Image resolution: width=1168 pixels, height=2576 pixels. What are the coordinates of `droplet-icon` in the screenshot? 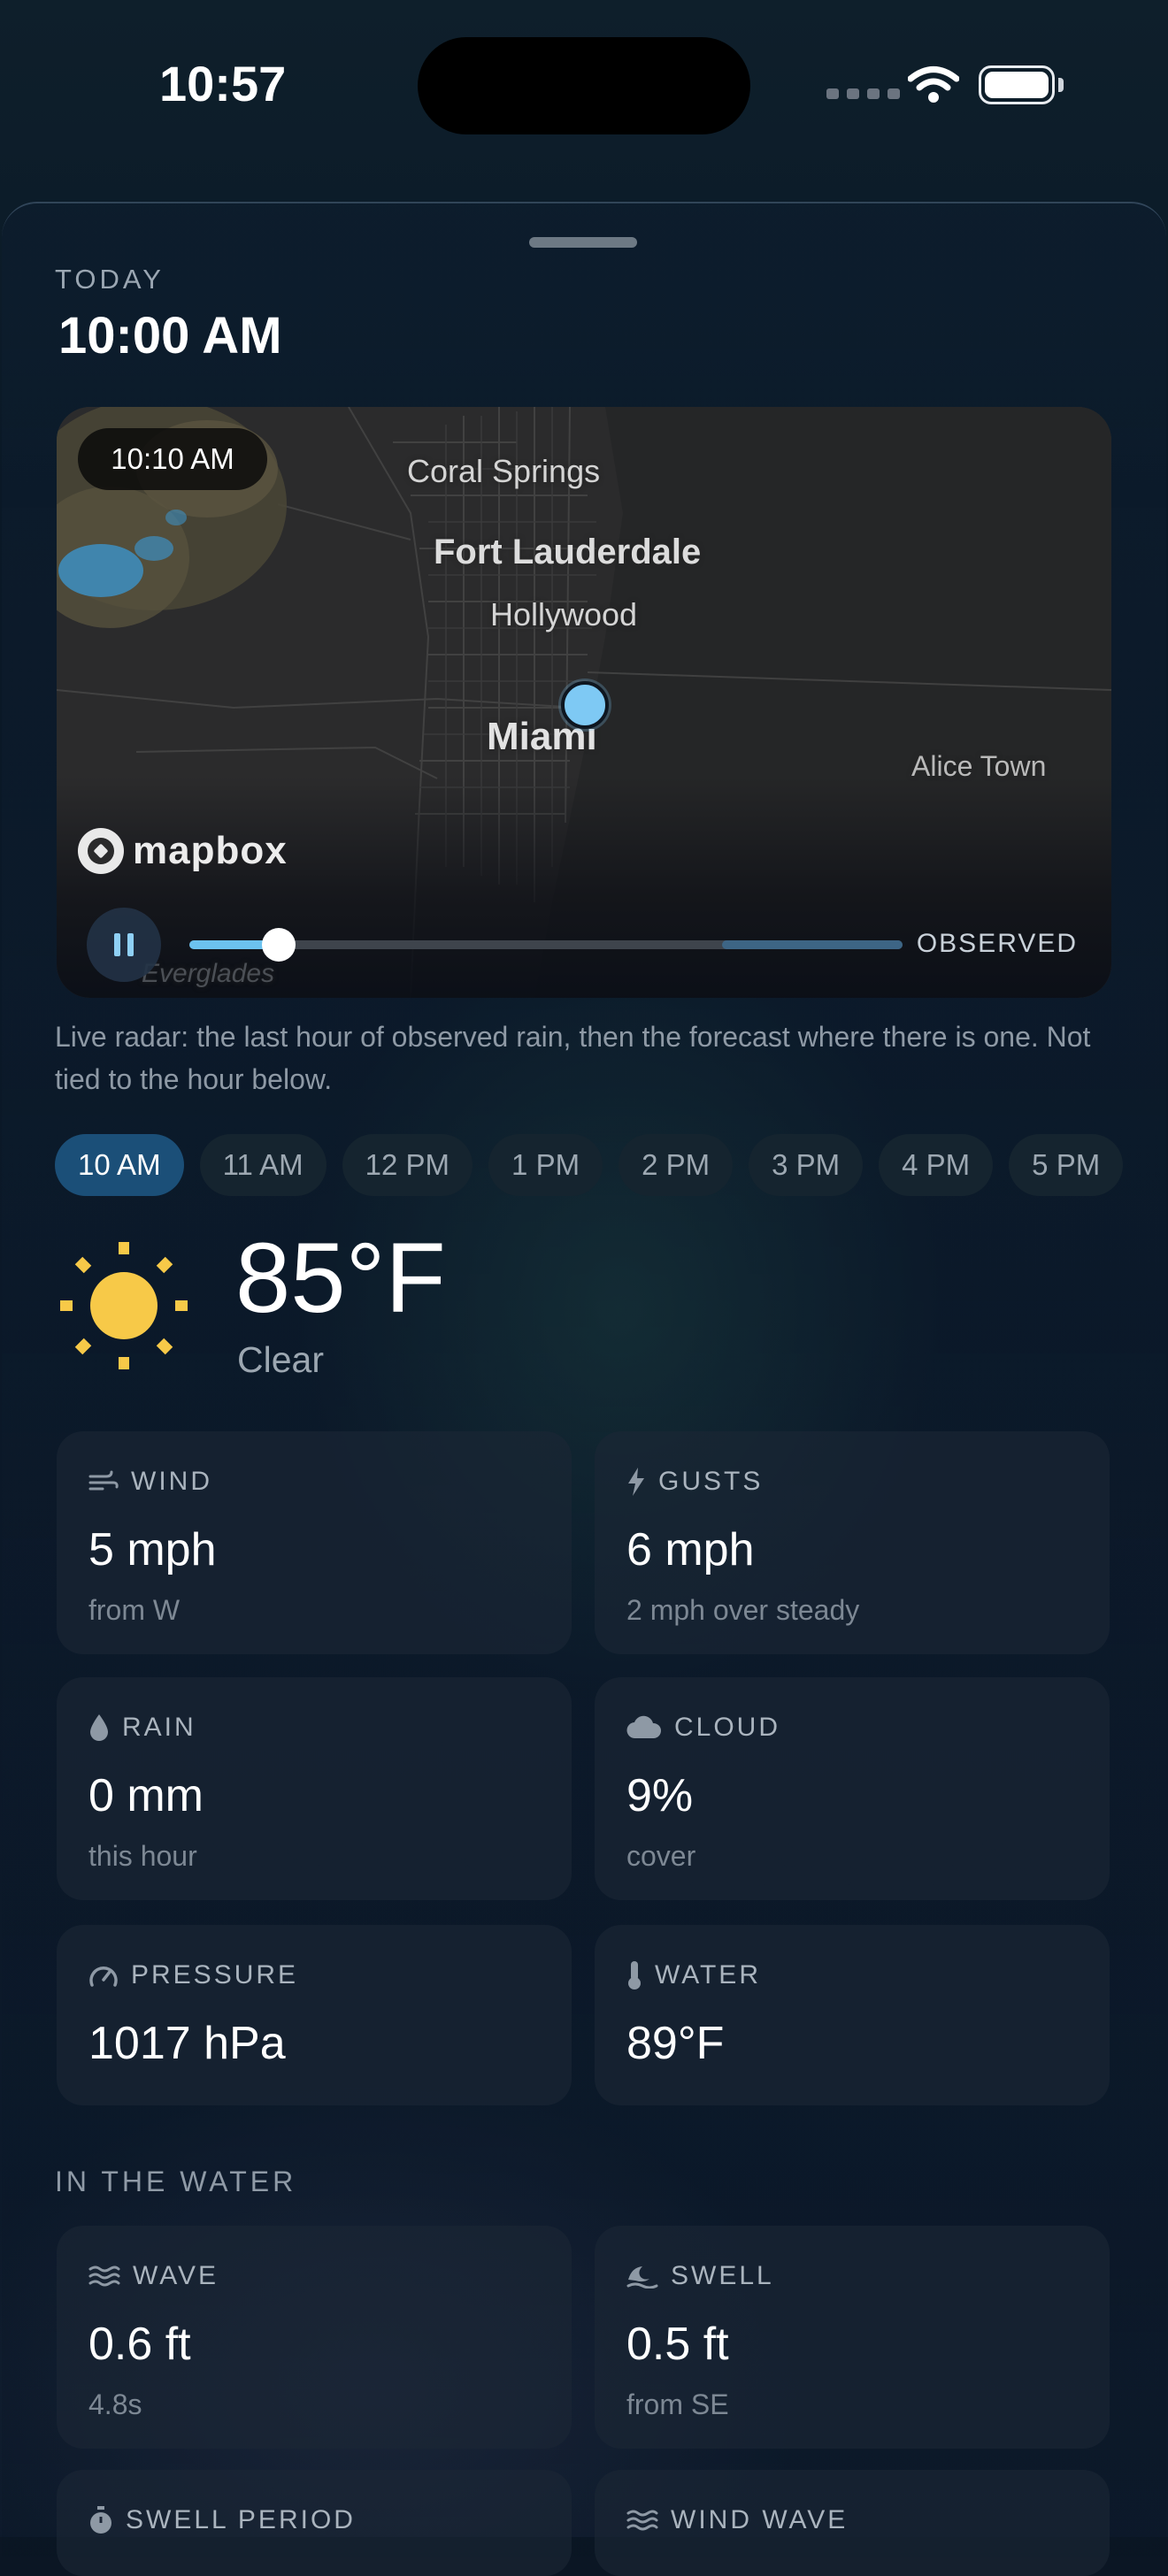 It's located at (99, 1727).